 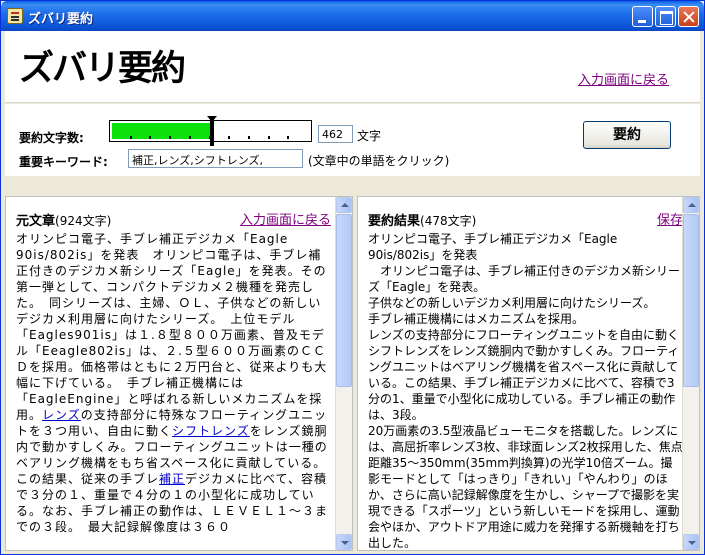 I want to click on source-scrollbar, so click(x=343, y=373).